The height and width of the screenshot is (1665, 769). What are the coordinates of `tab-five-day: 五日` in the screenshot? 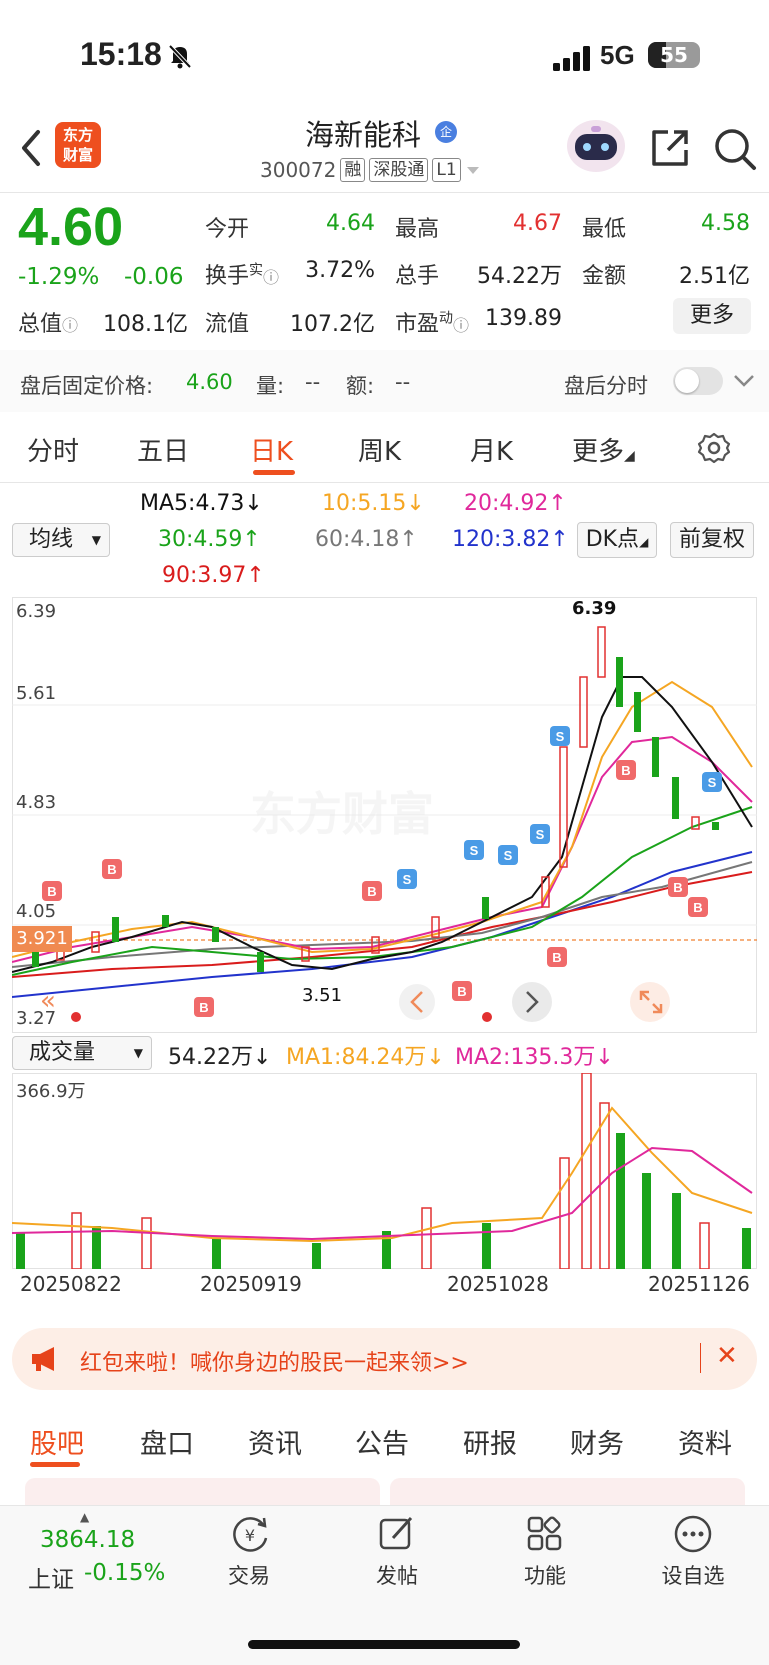 It's located at (163, 449).